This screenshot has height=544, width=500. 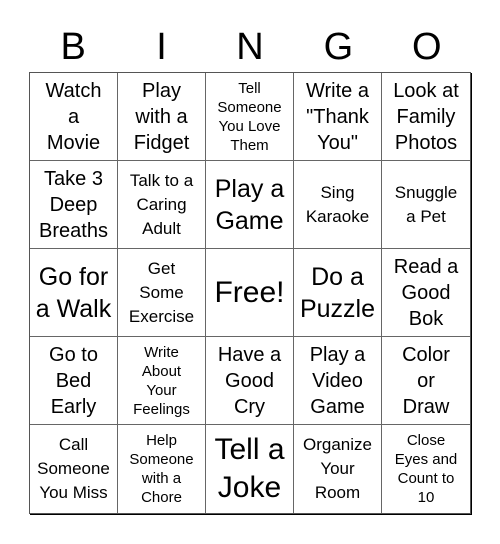 I want to click on bingo-cell-label: Go for a Walk, so click(x=73, y=292).